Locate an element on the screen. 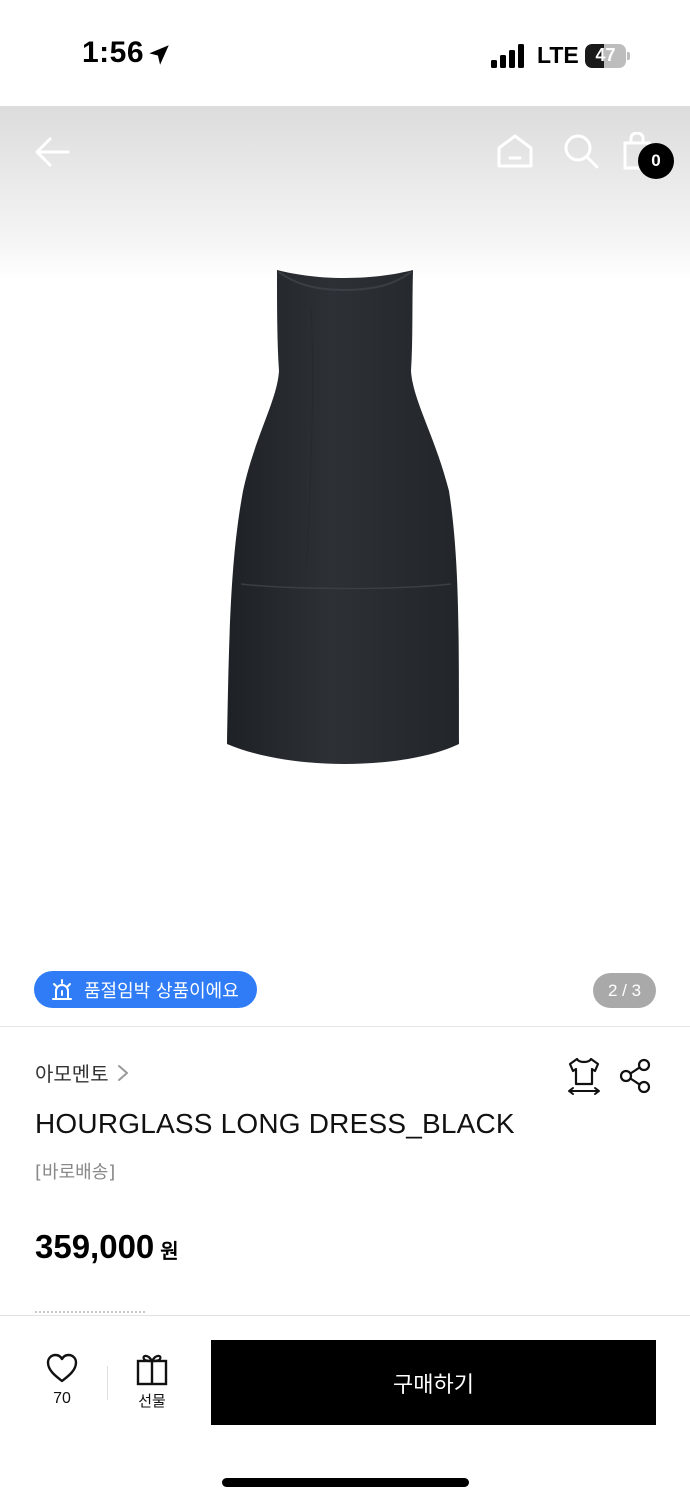  bottom-action-bar: 70 선물 구매하기 is located at coordinates (345, 1407).